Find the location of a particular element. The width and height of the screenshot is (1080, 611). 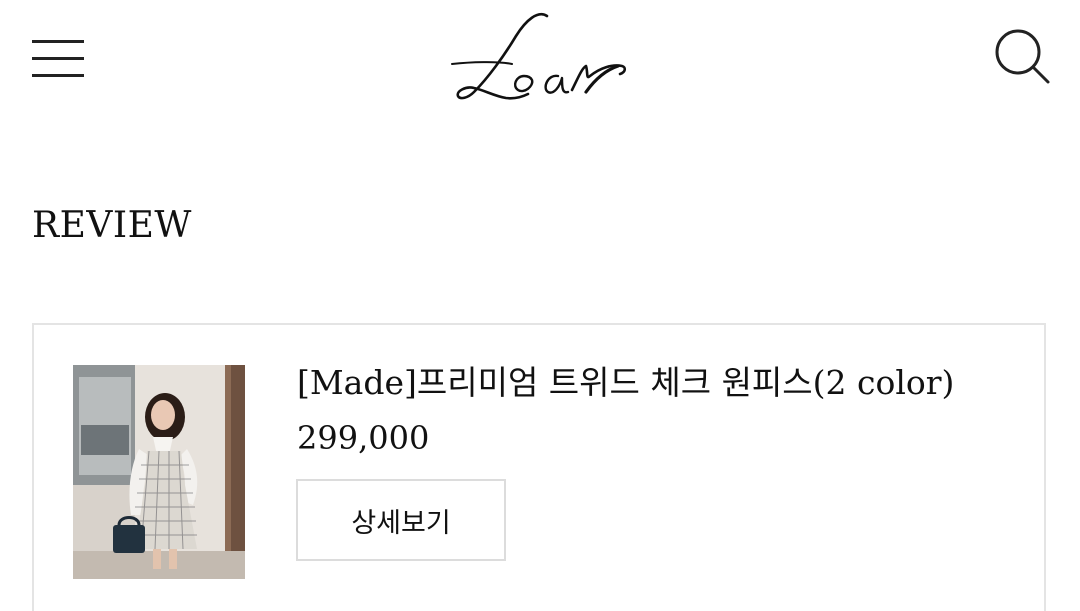

magnifier-graphic is located at coordinates (1022, 56).